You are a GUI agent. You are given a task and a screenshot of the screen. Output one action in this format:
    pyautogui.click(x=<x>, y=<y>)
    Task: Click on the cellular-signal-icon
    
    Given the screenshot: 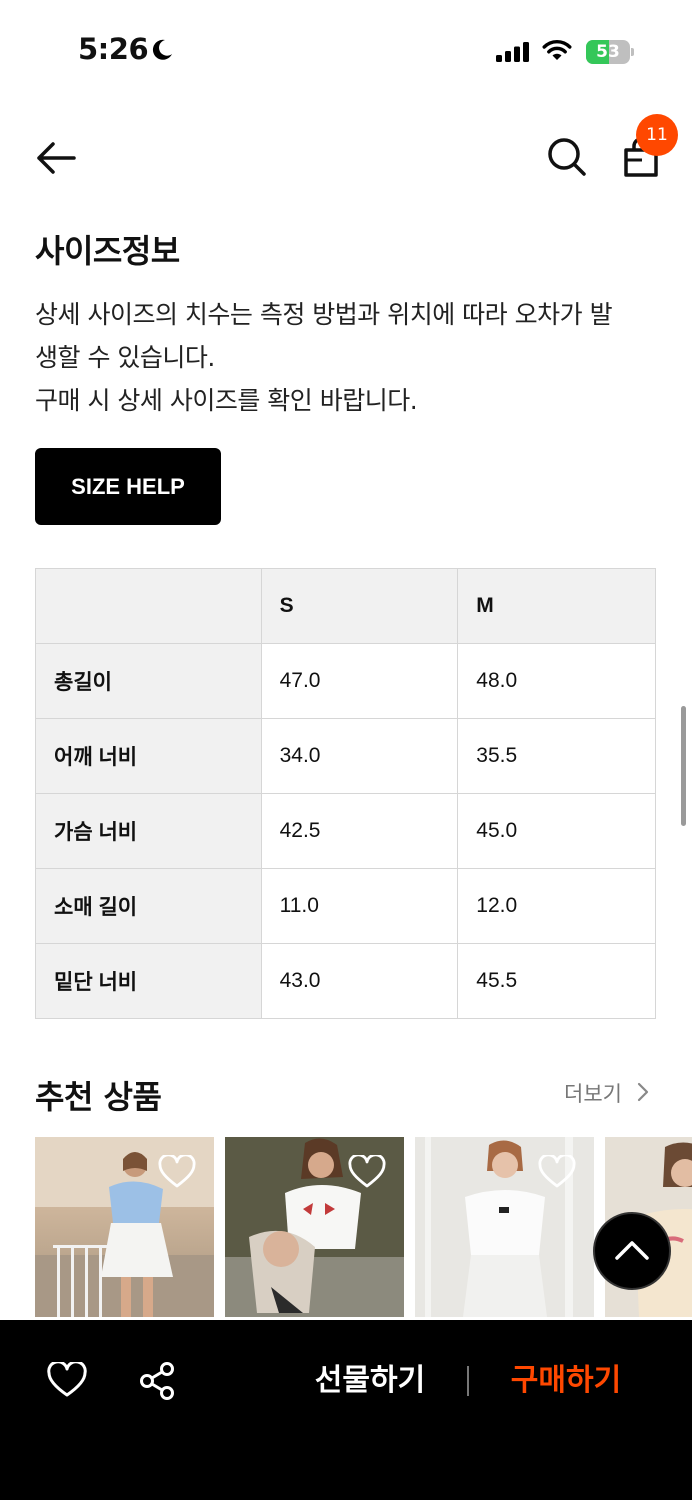 What is the action you would take?
    pyautogui.click(x=512, y=52)
    